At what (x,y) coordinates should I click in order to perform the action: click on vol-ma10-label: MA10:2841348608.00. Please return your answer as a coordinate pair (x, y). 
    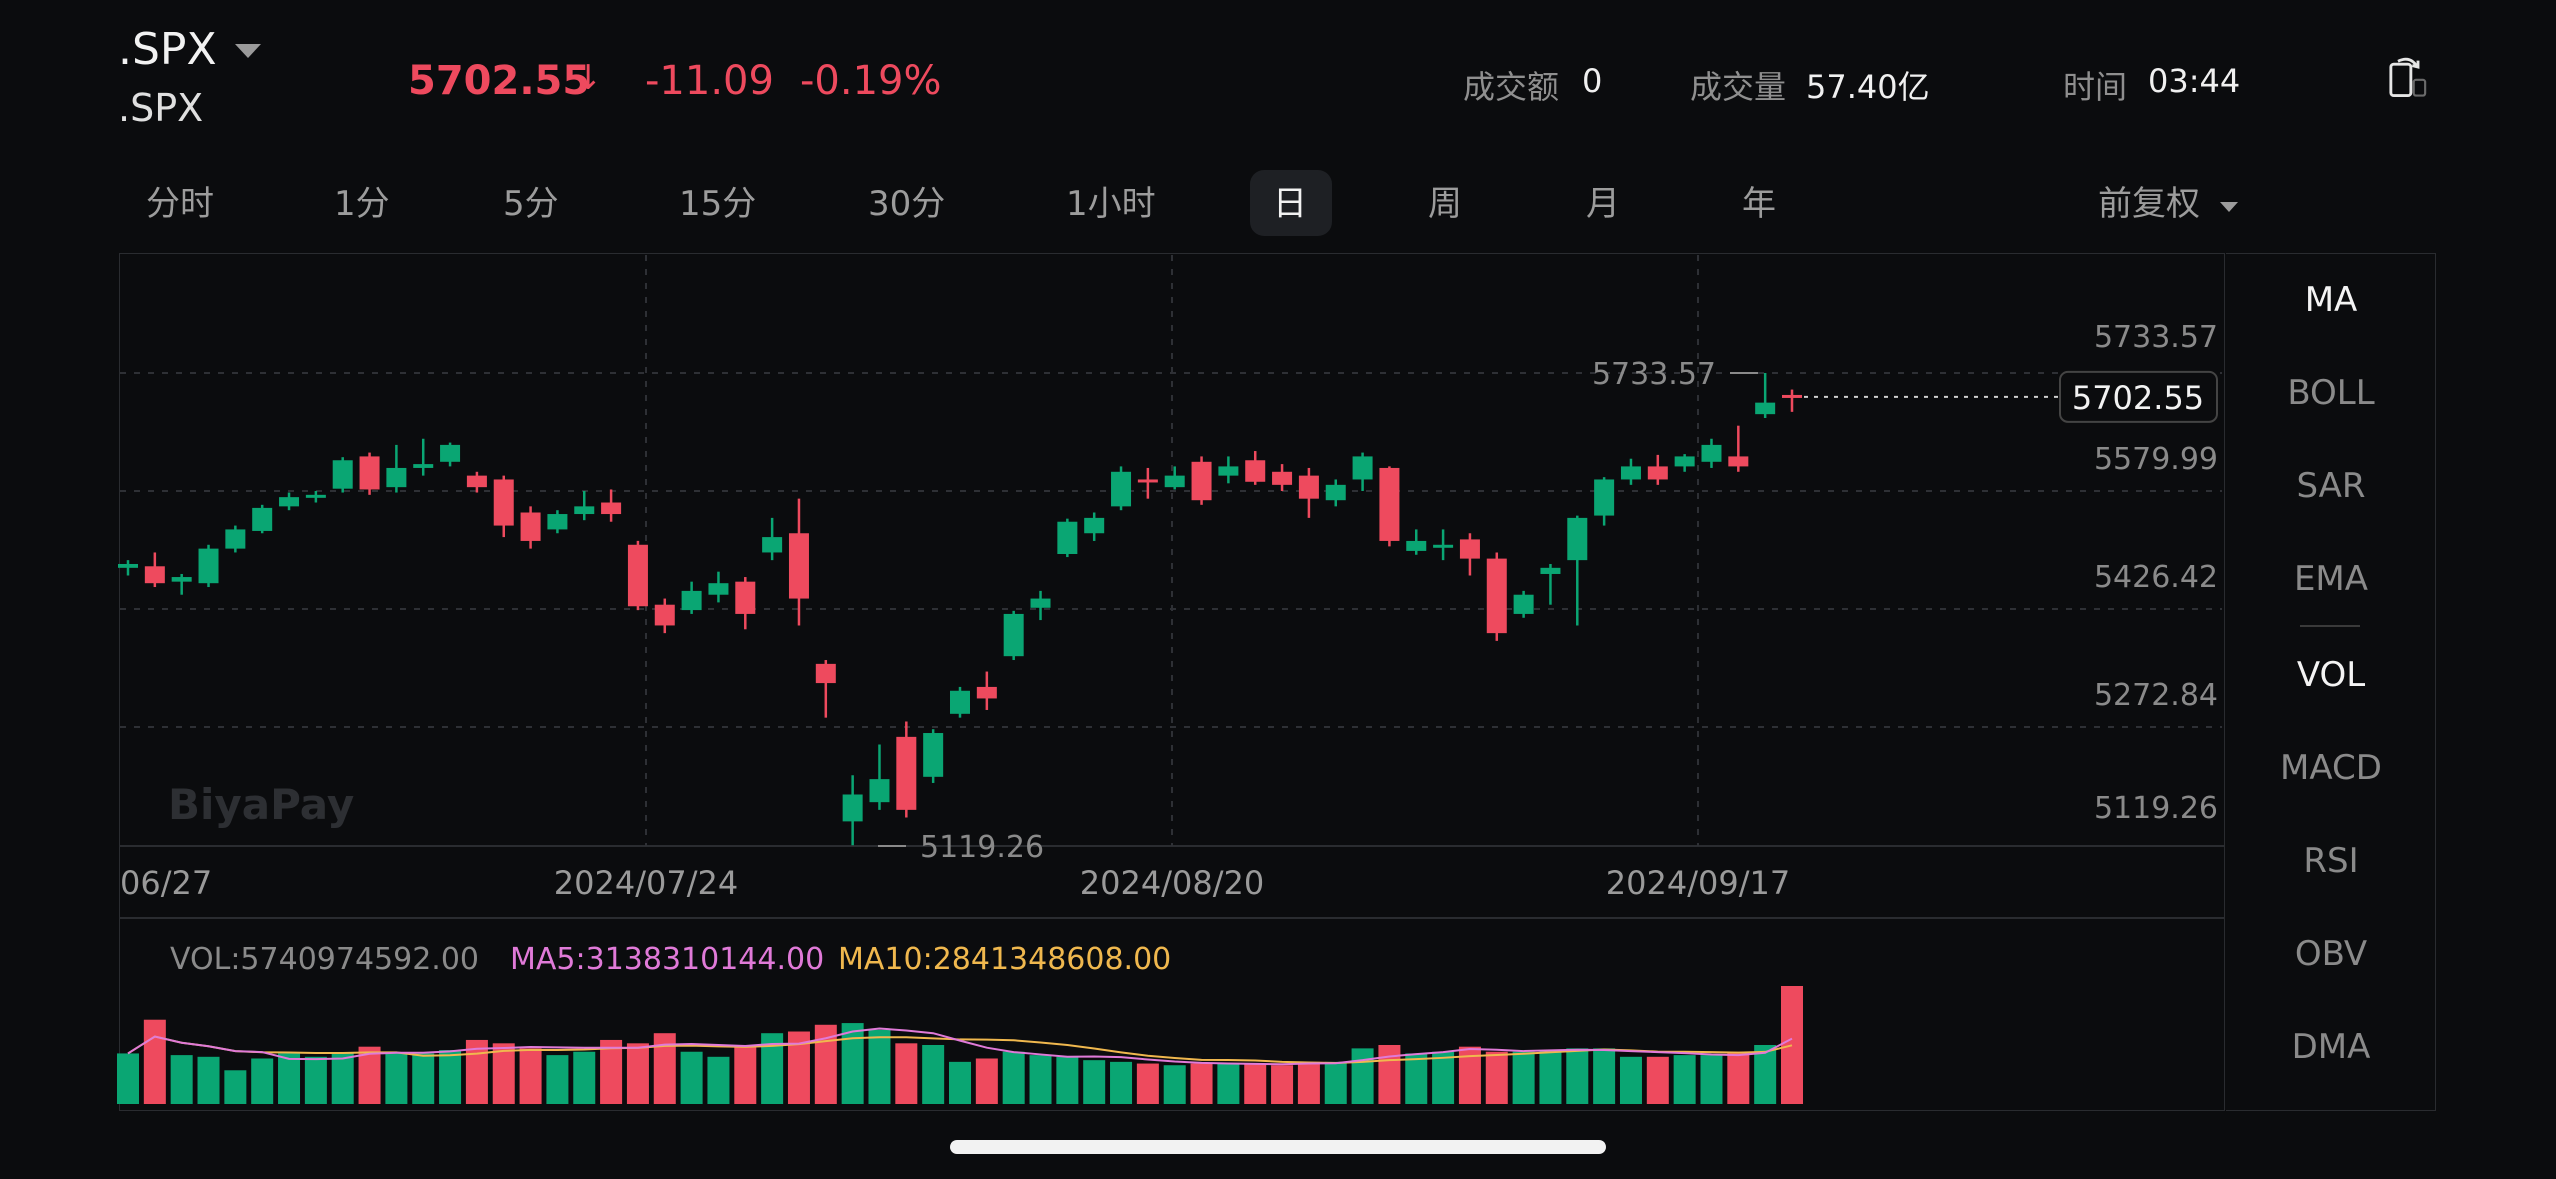
    Looking at the image, I should click on (1004, 959).